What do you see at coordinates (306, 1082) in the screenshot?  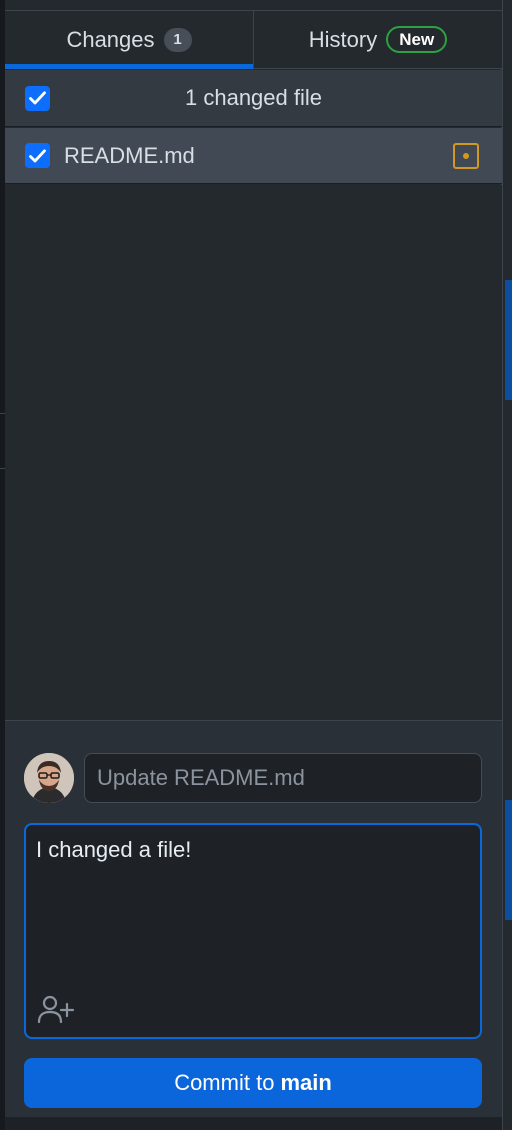 I see `commit-button-branch: main` at bounding box center [306, 1082].